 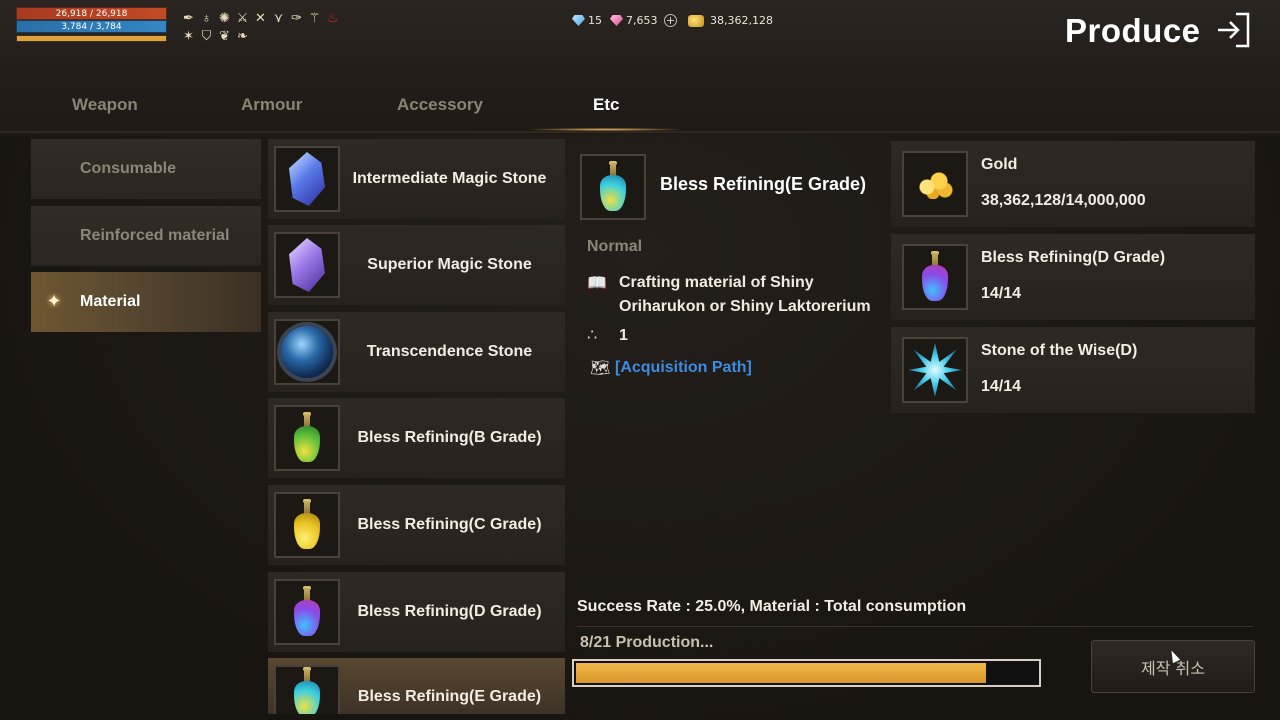 I want to click on sword-icon: ⚚, so click(x=314, y=17).